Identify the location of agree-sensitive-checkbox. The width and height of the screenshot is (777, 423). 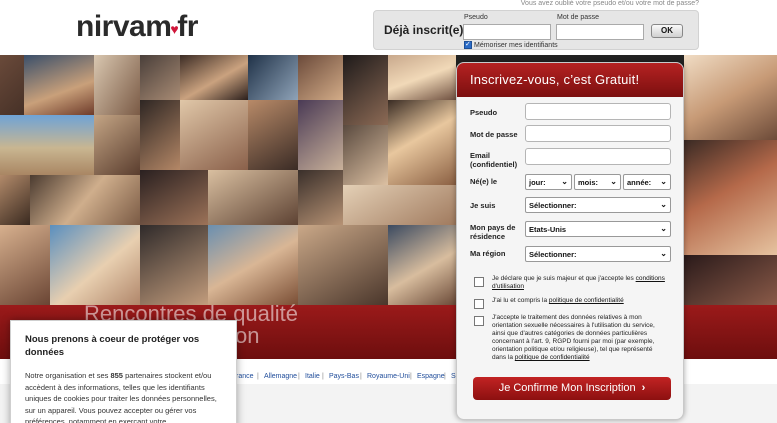
(479, 321).